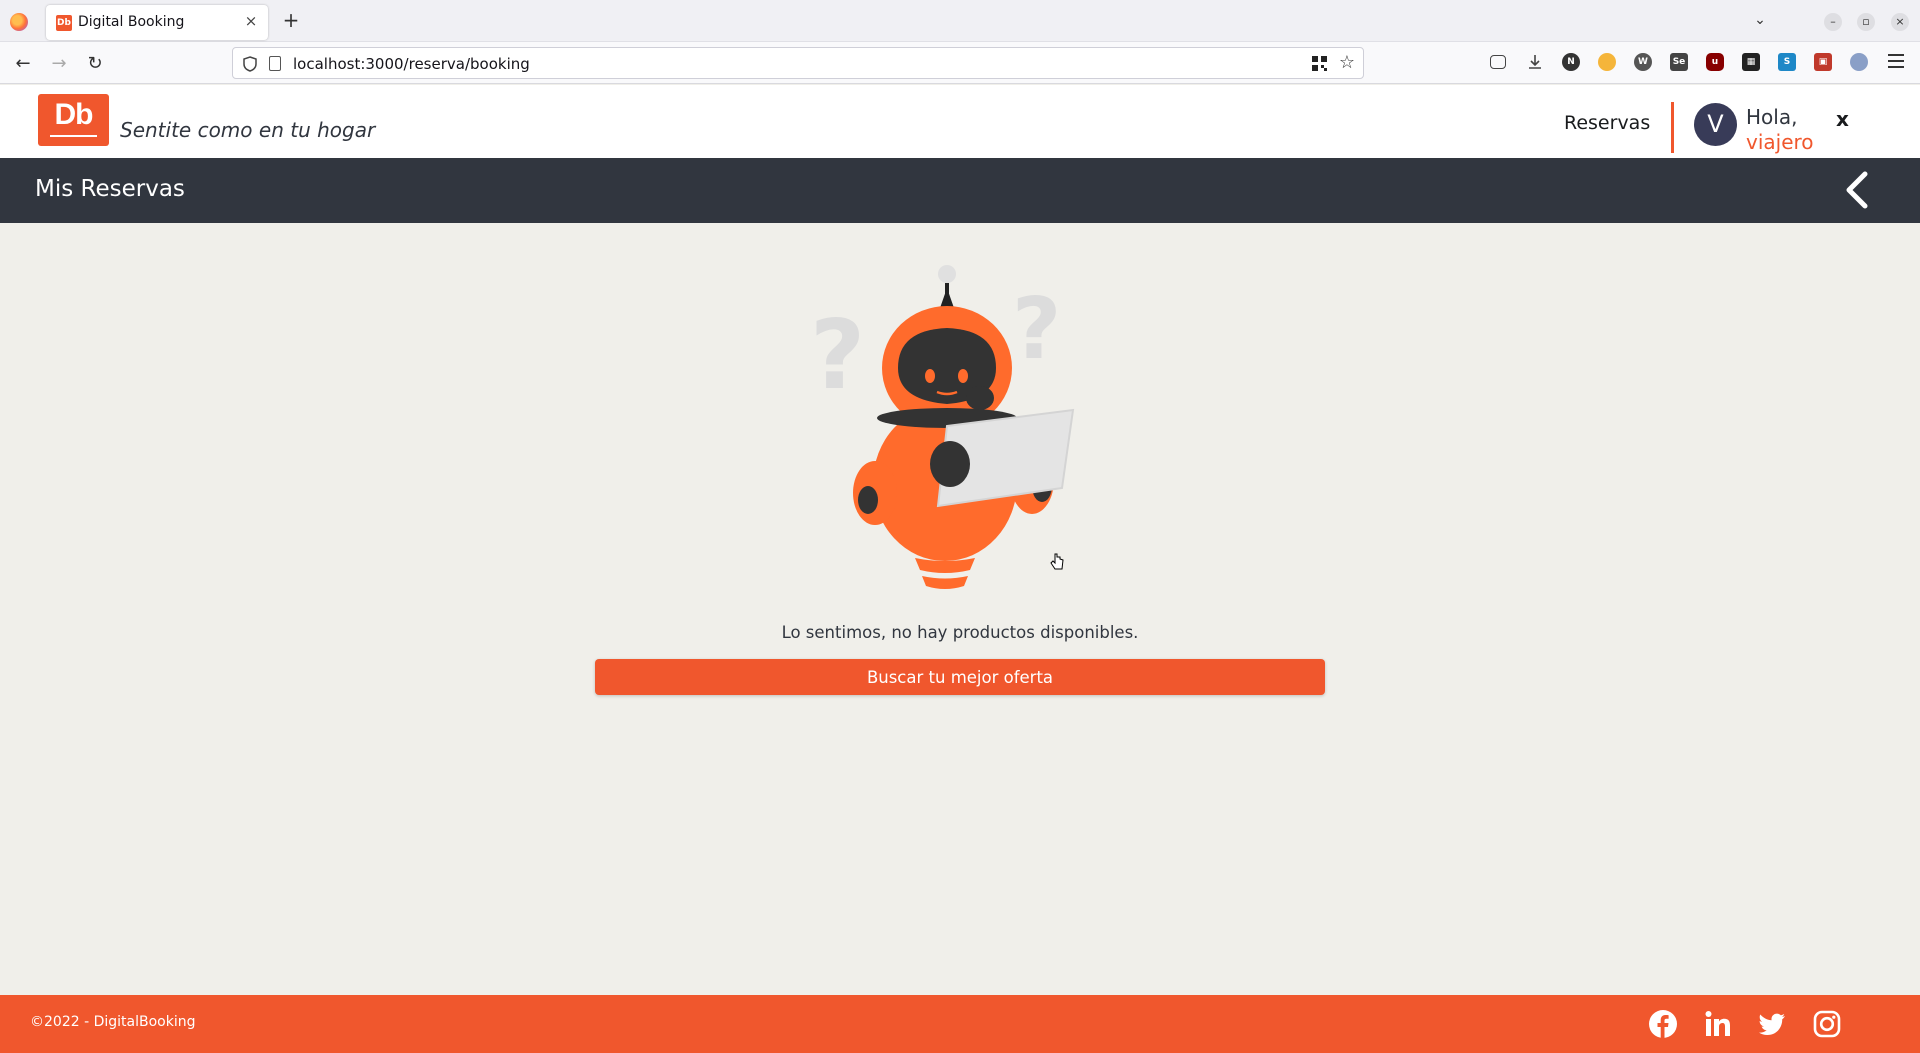  Describe the element at coordinates (59, 64) in the screenshot. I see `forward-button: →` at that location.